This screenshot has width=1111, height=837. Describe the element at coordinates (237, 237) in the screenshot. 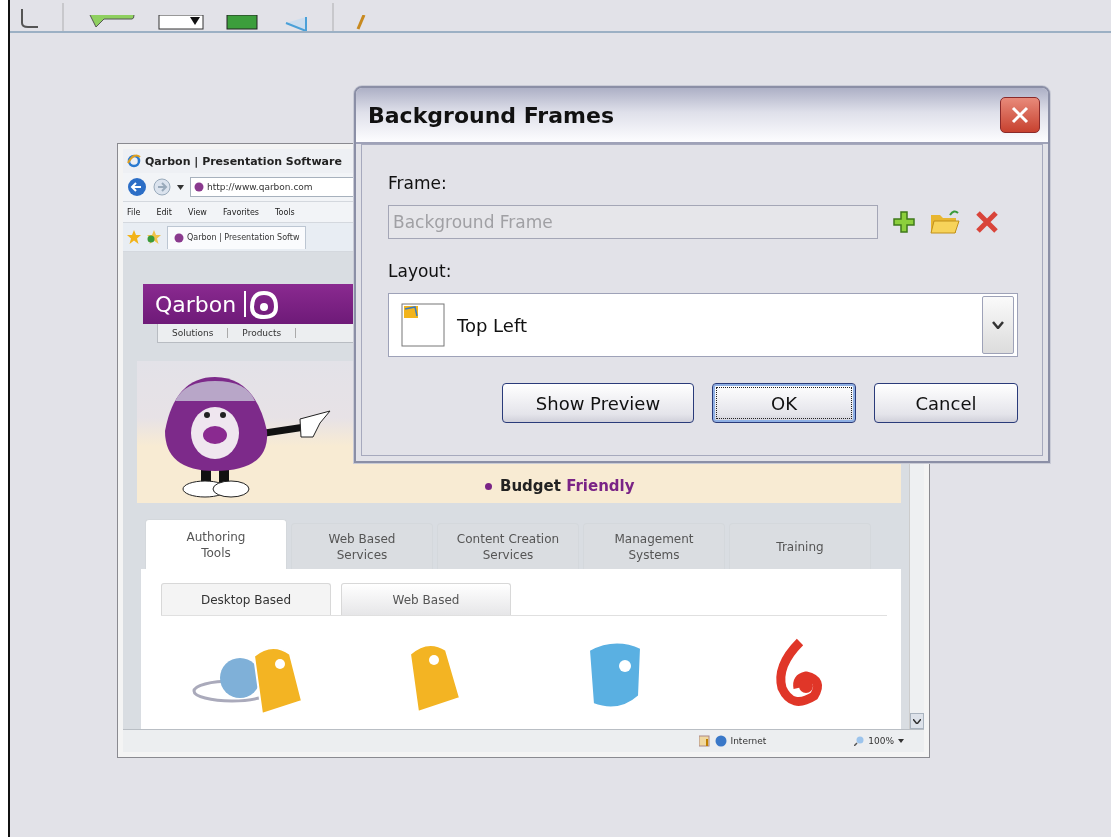

I see `browser-tab: Qarbon | Presentation Softw` at that location.